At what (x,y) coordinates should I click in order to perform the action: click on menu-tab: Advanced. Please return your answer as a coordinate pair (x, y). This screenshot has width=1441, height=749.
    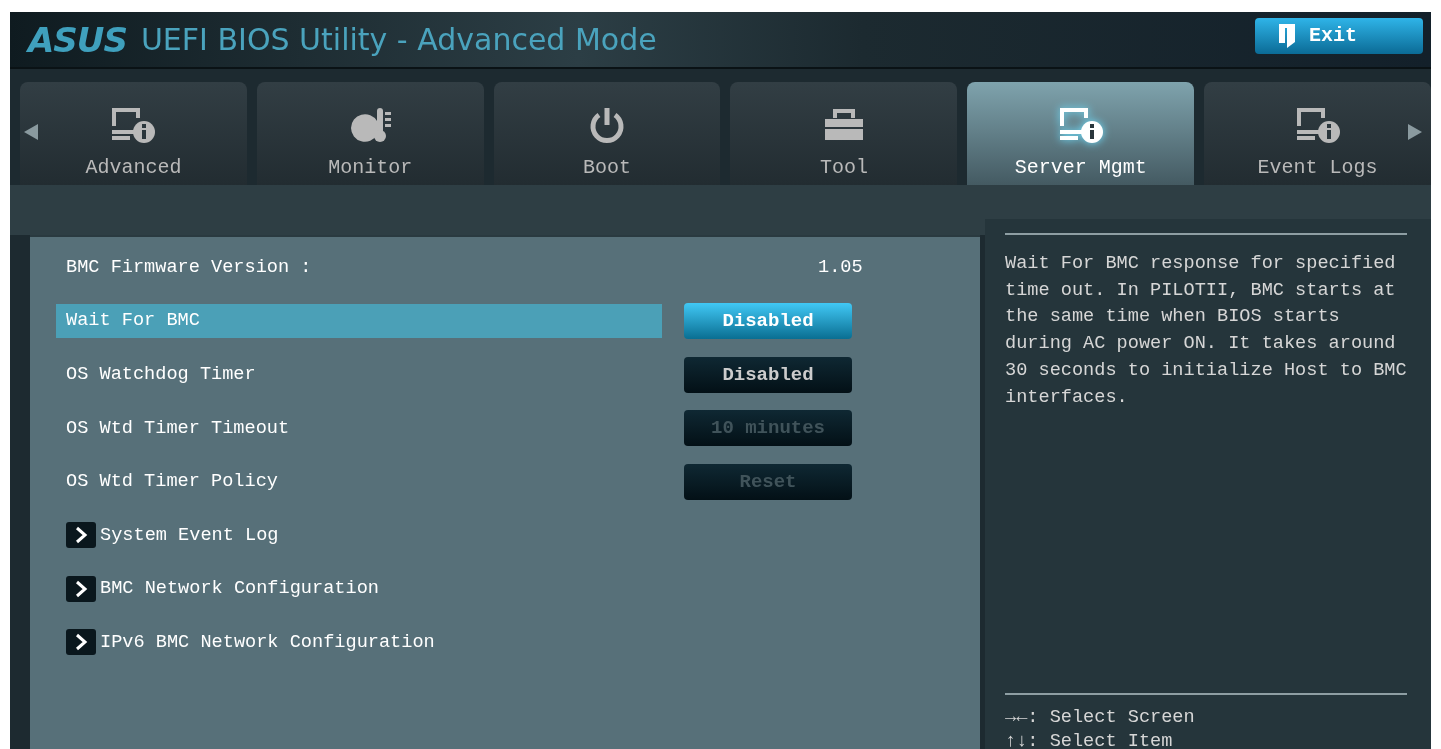
    Looking at the image, I should click on (133, 133).